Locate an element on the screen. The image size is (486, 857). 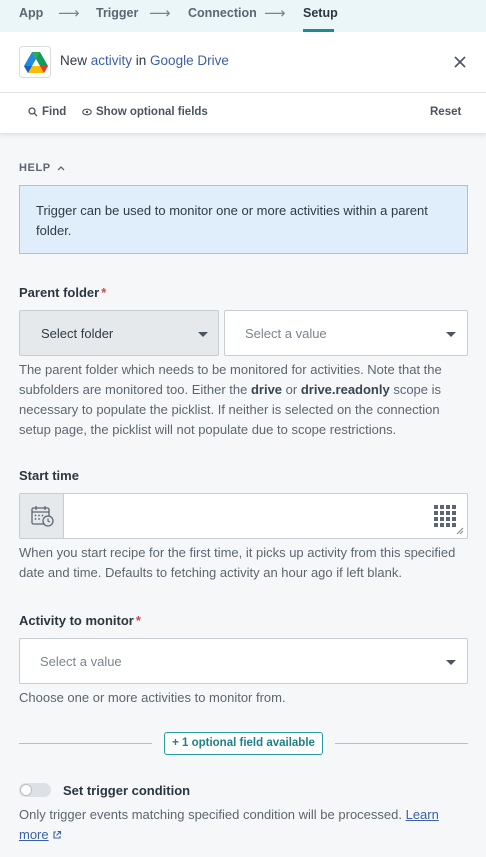
trigger-condition-label-text: Set trigger condition is located at coordinates (127, 790).